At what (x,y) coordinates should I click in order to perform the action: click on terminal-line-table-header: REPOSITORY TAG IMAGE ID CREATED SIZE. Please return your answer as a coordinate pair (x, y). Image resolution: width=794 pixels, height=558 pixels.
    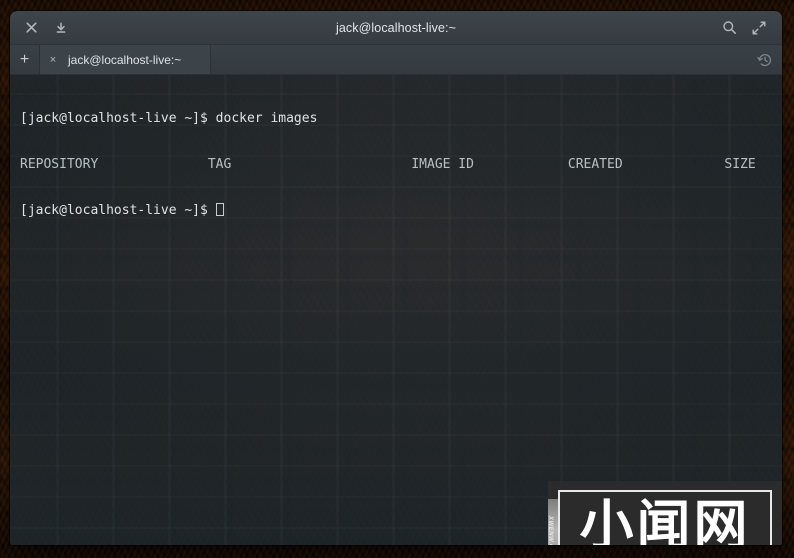
    Looking at the image, I should click on (388, 164).